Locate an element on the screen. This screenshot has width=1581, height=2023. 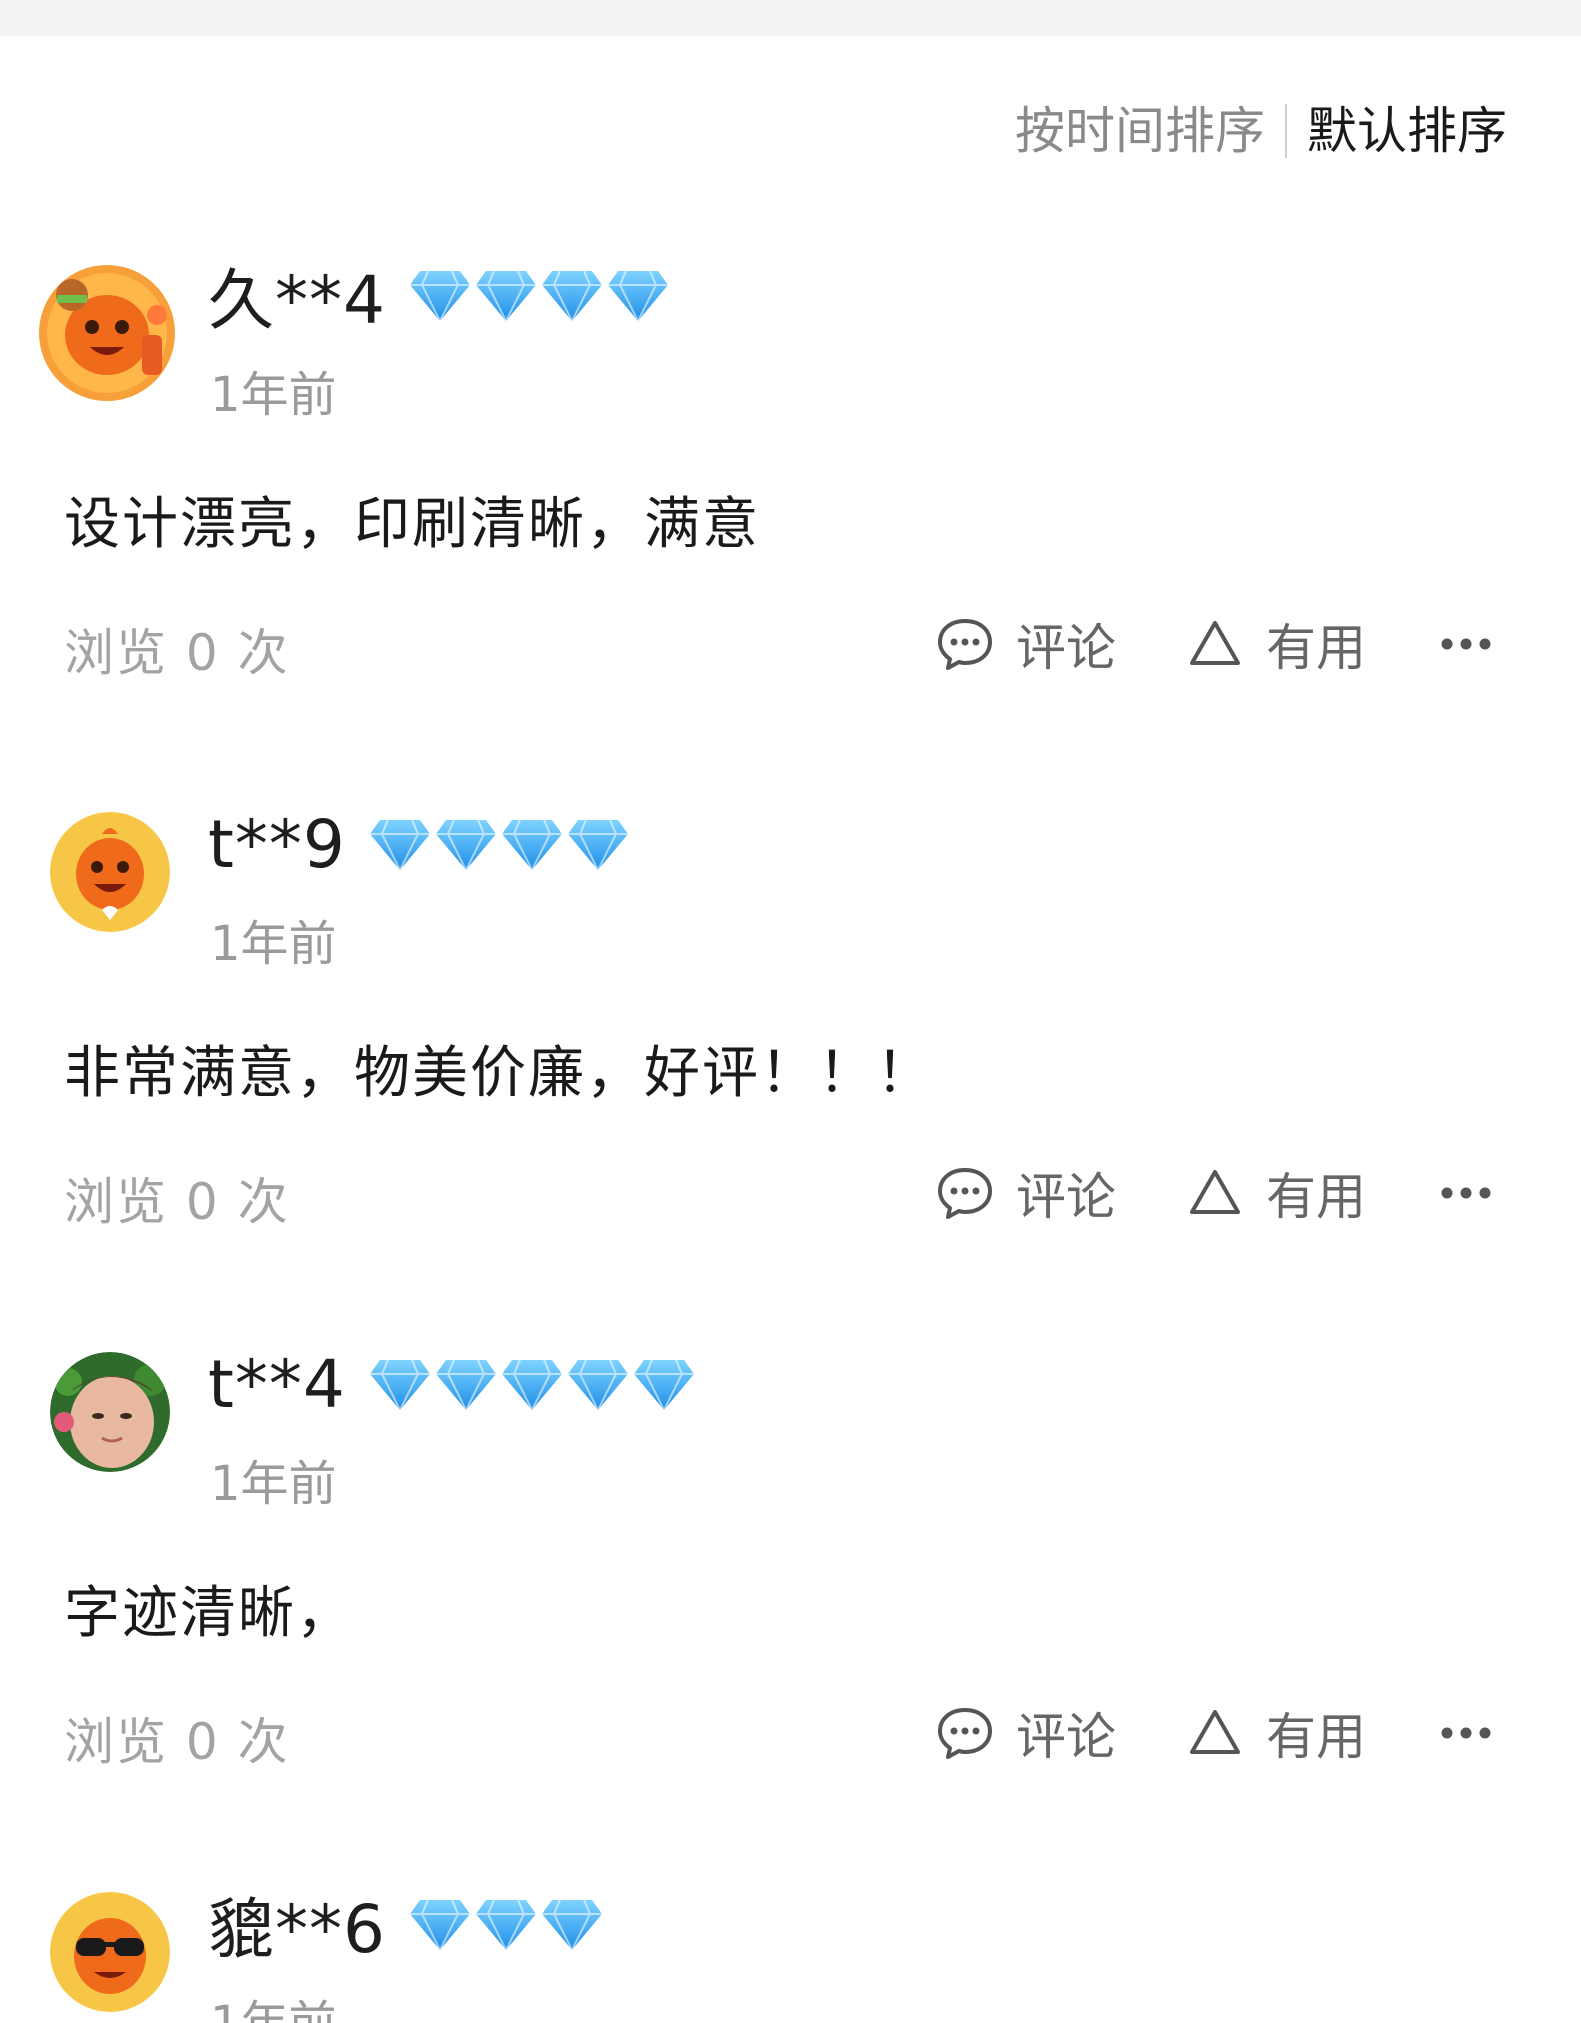
username: t**4 is located at coordinates (277, 1384).